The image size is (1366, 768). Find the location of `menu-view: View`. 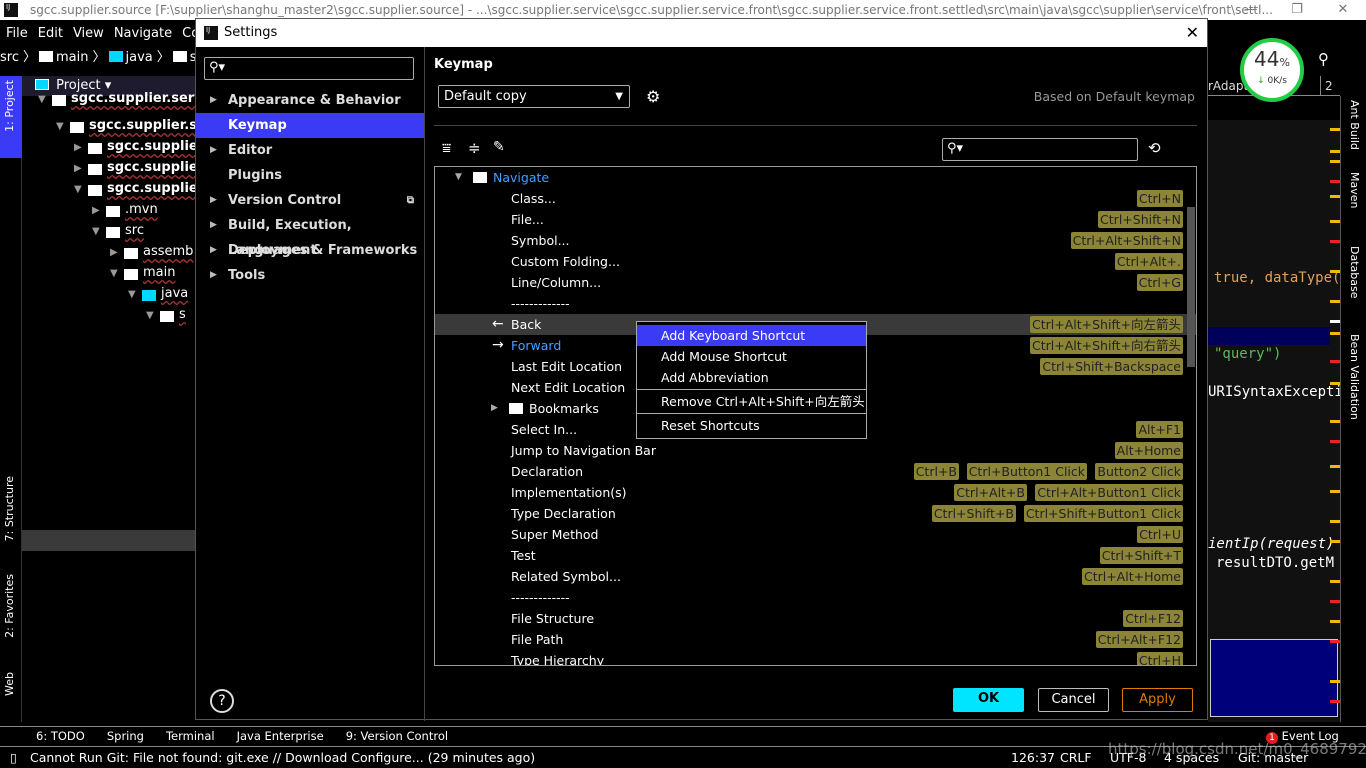

menu-view: View is located at coordinates (88, 33).